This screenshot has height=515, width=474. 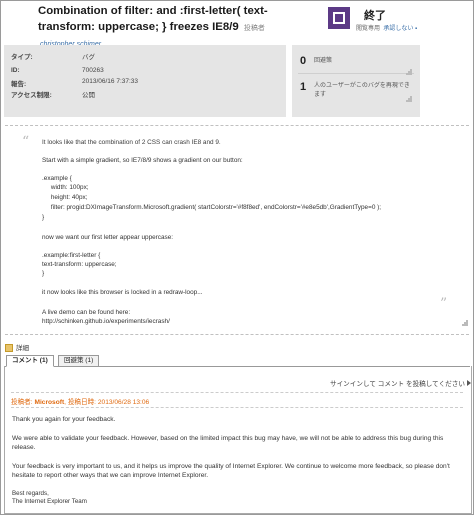 I want to click on info-value-reported: 2013/06/16 7:37:33, so click(x=110, y=81).